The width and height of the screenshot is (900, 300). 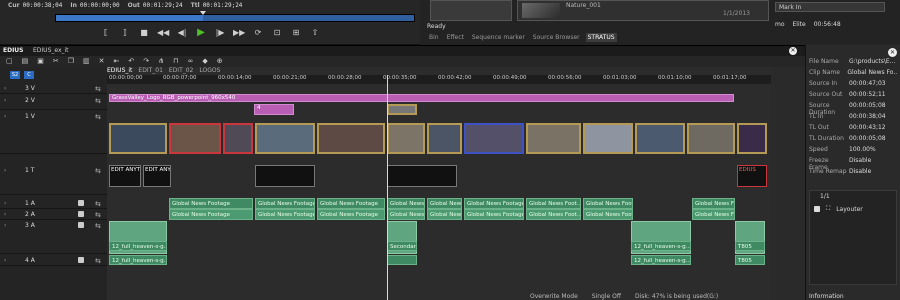 What do you see at coordinates (102, 61) in the screenshot?
I see `delete-icon: ✕` at bounding box center [102, 61].